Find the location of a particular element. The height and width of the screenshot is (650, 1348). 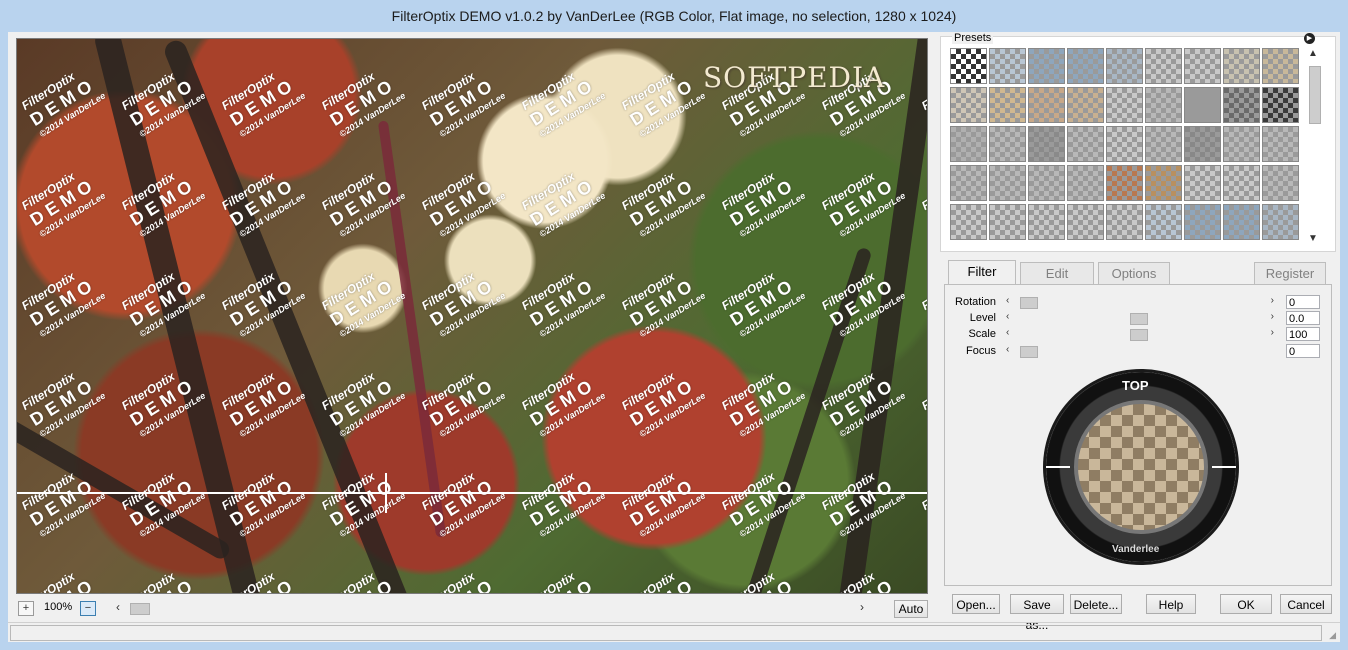

guide-line-horizontal is located at coordinates (472, 493).